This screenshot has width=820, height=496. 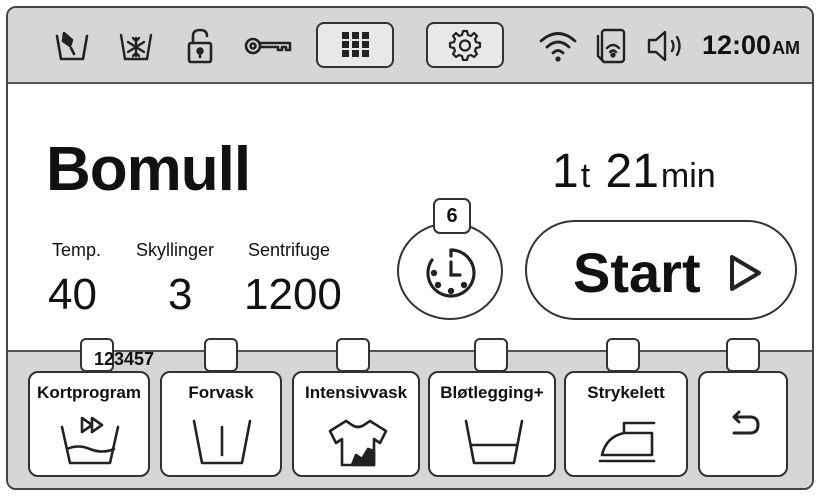 I want to click on option-intensivvask-checkbox, so click(x=353, y=355).